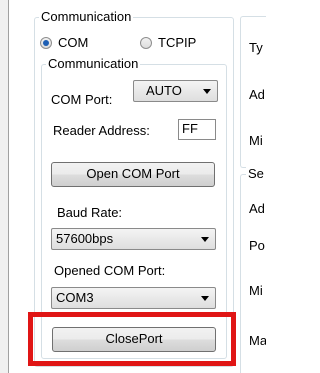 The width and height of the screenshot is (320, 373). Describe the element at coordinates (90, 212) in the screenshot. I see `baud-rate-label: Baud Rate:` at that location.